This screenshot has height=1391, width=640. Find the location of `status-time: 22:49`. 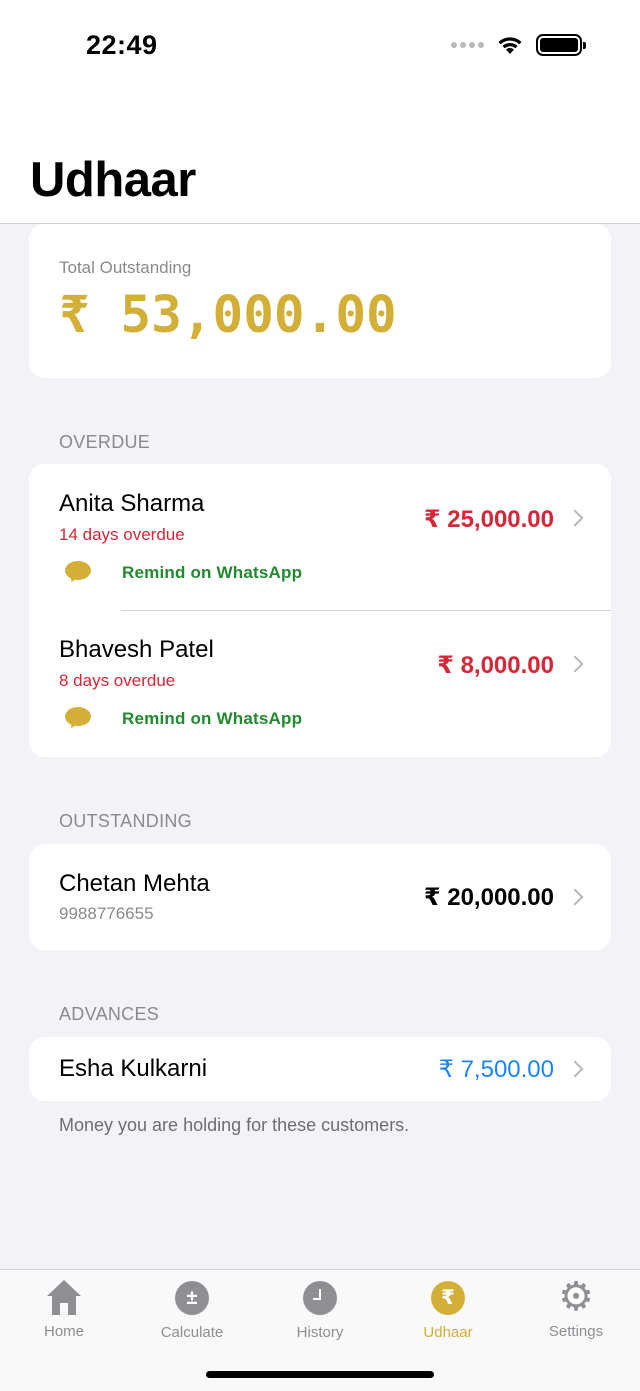

status-time: 22:49 is located at coordinates (122, 45).